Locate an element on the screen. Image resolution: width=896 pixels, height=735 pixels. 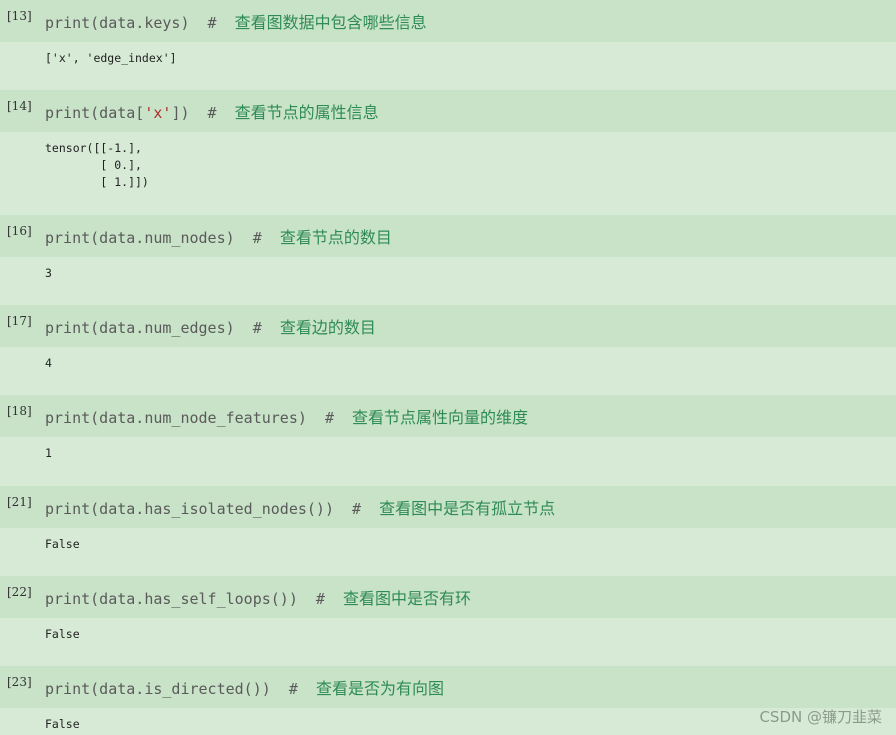
cell-output: ['x', 'edge_index'] is located at coordinates (111, 58).